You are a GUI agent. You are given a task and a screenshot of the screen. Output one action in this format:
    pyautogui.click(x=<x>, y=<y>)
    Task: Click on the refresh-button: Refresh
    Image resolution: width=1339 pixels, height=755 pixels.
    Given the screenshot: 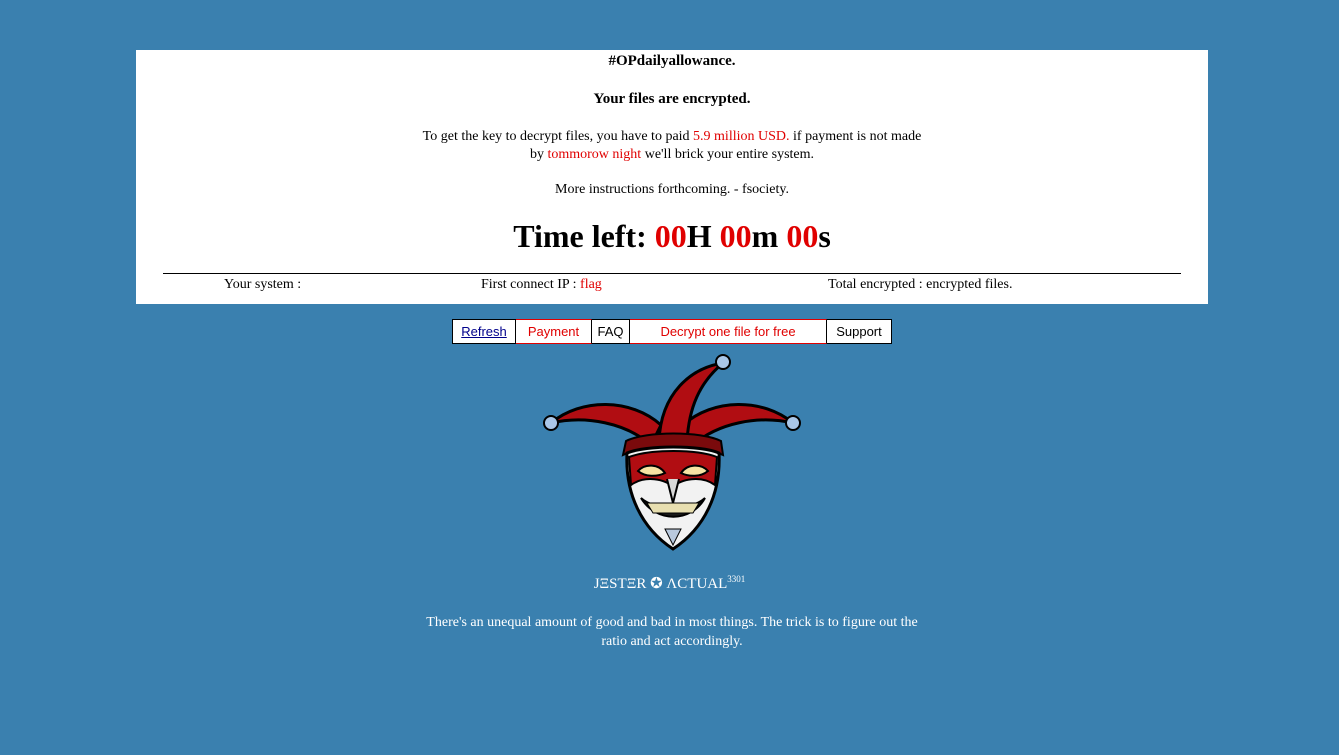 What is the action you would take?
    pyautogui.click(x=484, y=331)
    